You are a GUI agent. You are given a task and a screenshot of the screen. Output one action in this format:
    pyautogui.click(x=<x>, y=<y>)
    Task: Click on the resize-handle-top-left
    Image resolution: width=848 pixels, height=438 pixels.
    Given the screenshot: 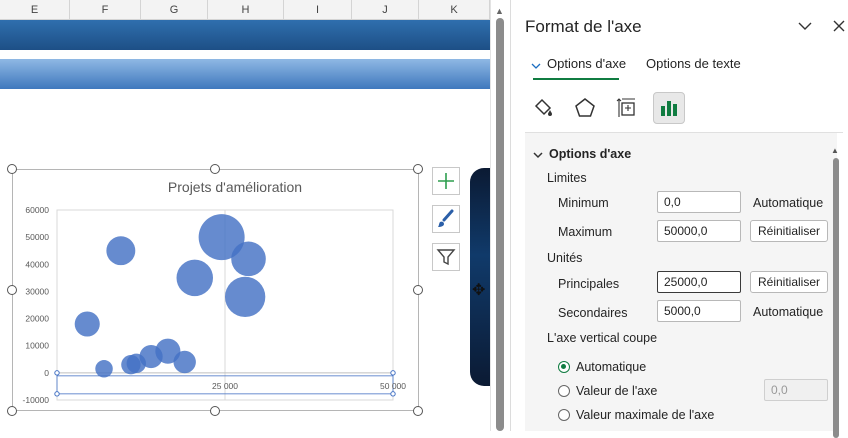 What is the action you would take?
    pyautogui.click(x=12, y=169)
    